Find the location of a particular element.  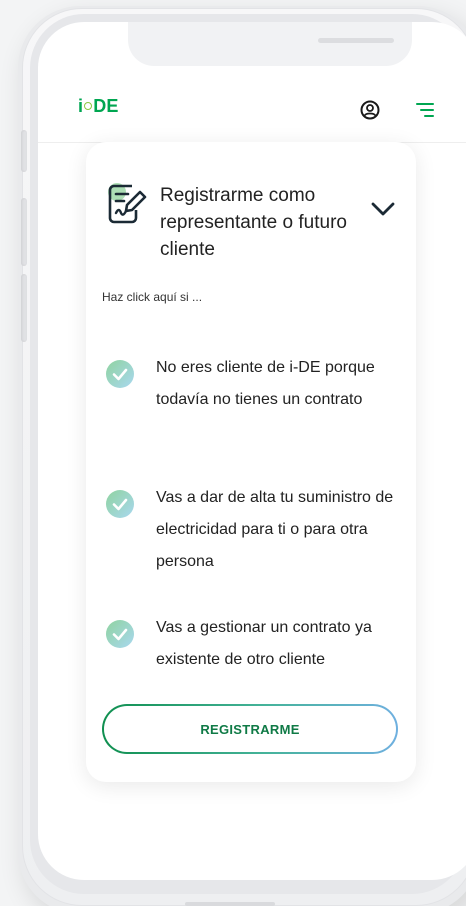

user-circle-icon is located at coordinates (370, 110).